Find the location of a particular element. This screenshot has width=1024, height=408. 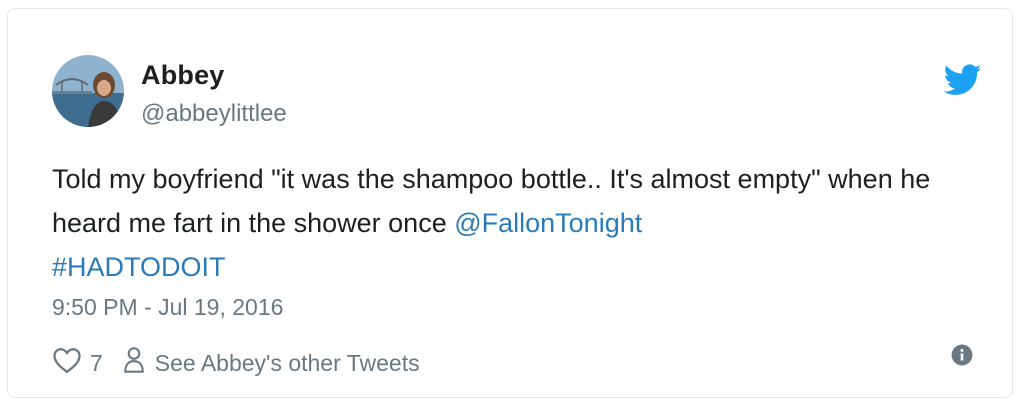

other-tweets-link: See Abbey's other Tweets is located at coordinates (271, 363).